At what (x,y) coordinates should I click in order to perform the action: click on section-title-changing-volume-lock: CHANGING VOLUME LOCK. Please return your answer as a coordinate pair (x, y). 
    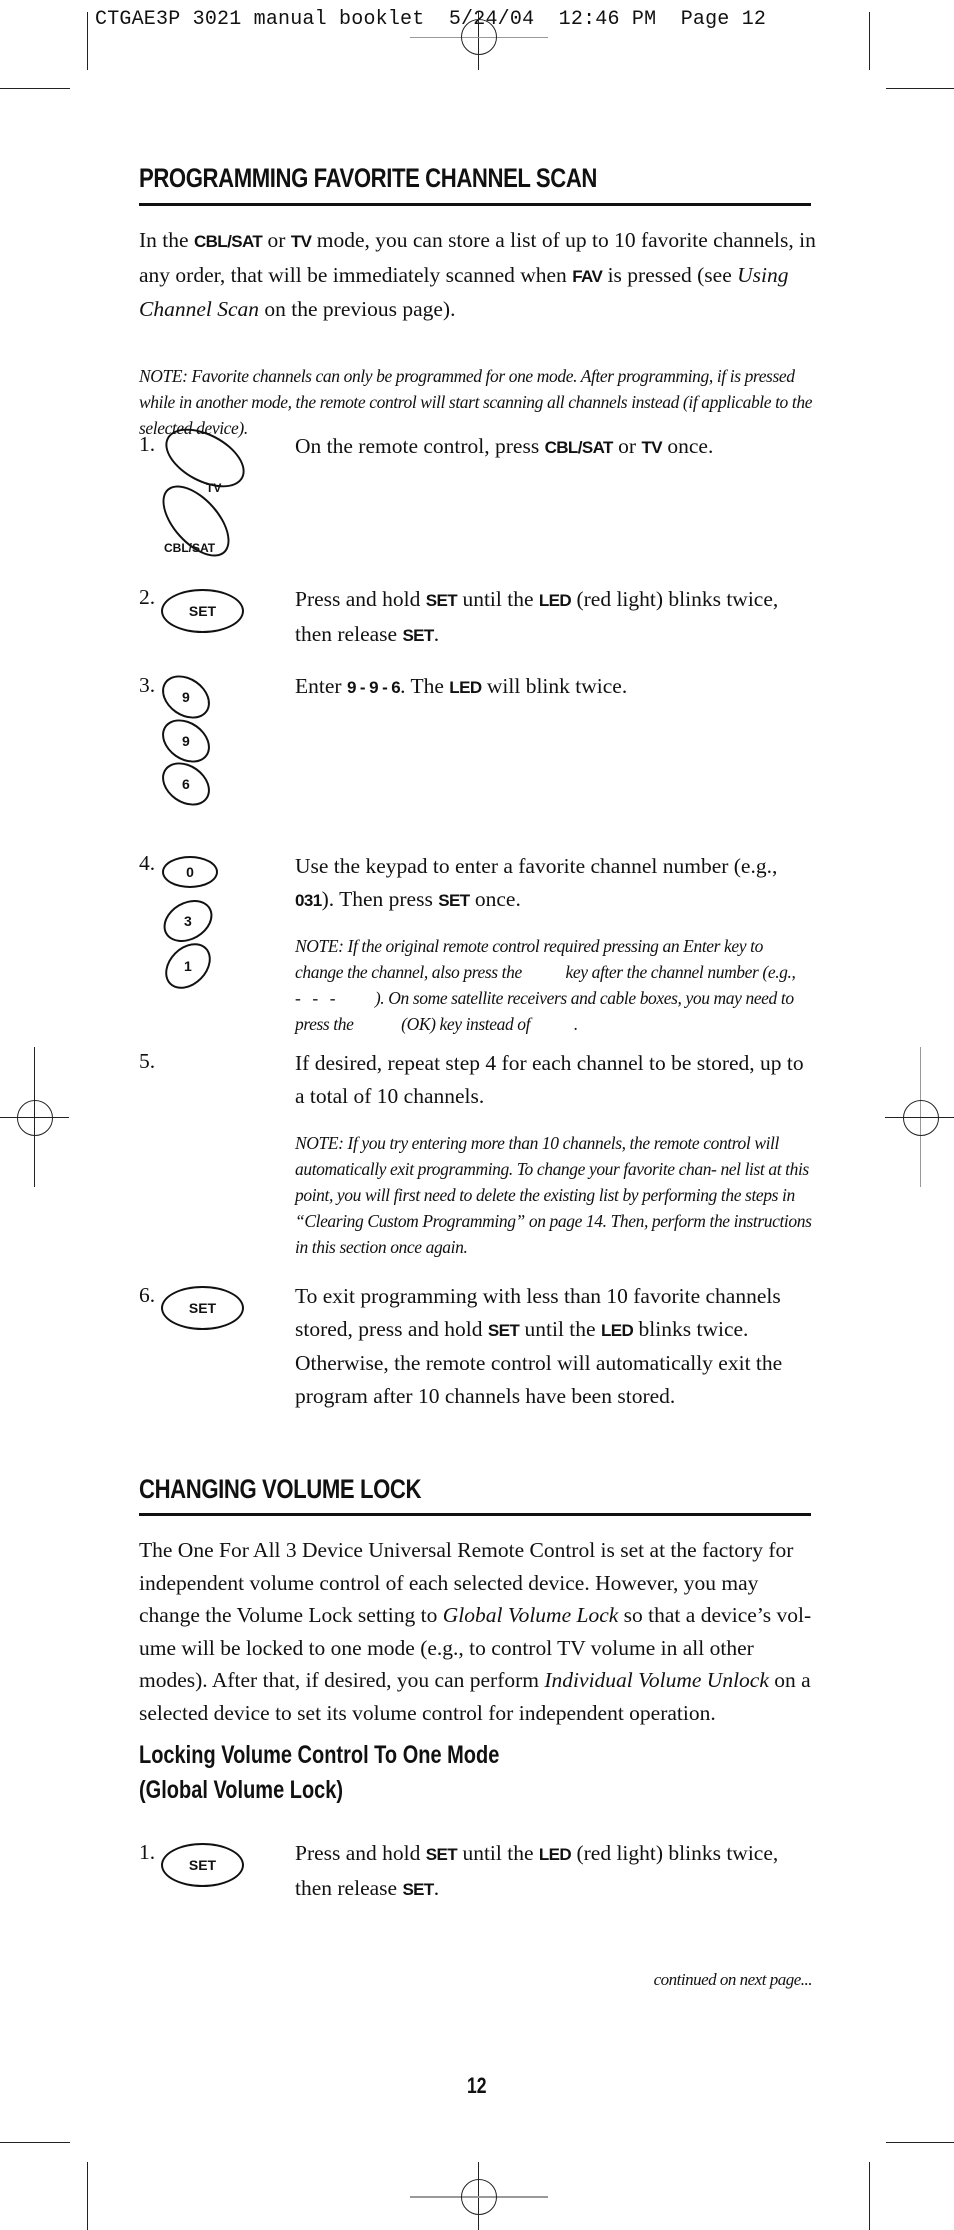
    Looking at the image, I should click on (280, 1489).